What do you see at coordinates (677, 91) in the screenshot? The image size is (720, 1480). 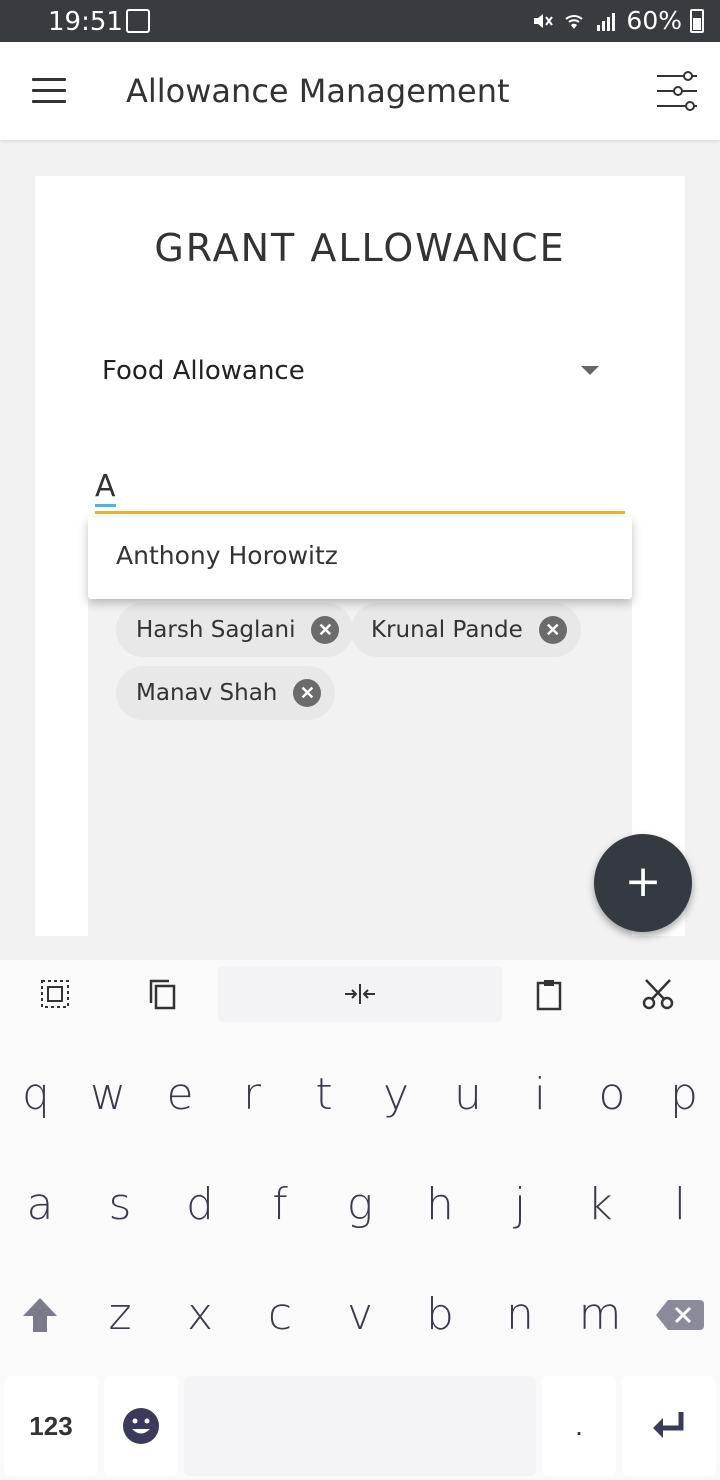 I see `filter-icon` at bounding box center [677, 91].